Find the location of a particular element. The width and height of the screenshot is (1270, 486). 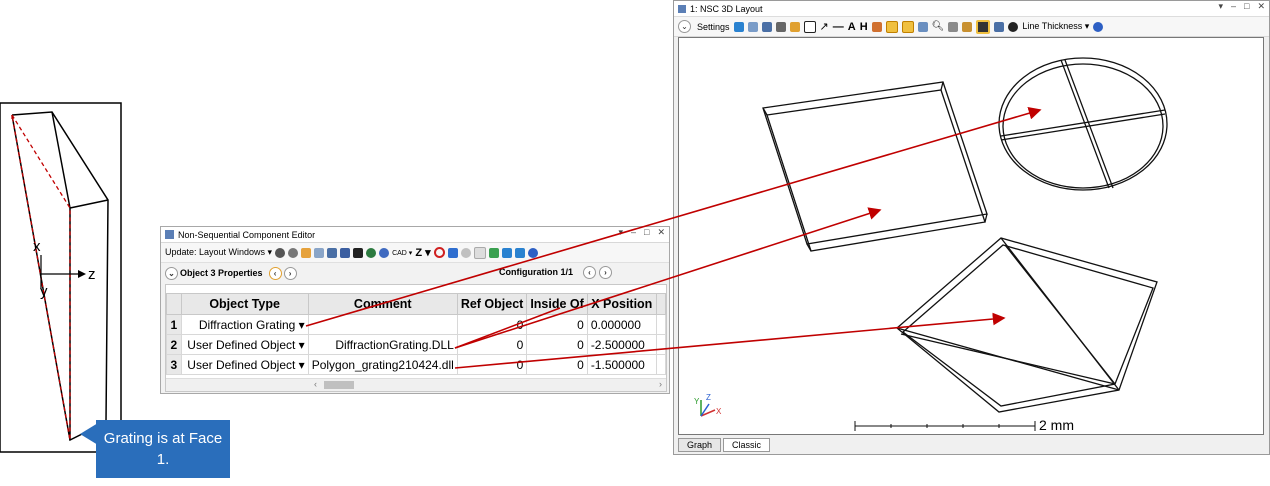

x-position-cell: 0.000000 is located at coordinates (621, 324).